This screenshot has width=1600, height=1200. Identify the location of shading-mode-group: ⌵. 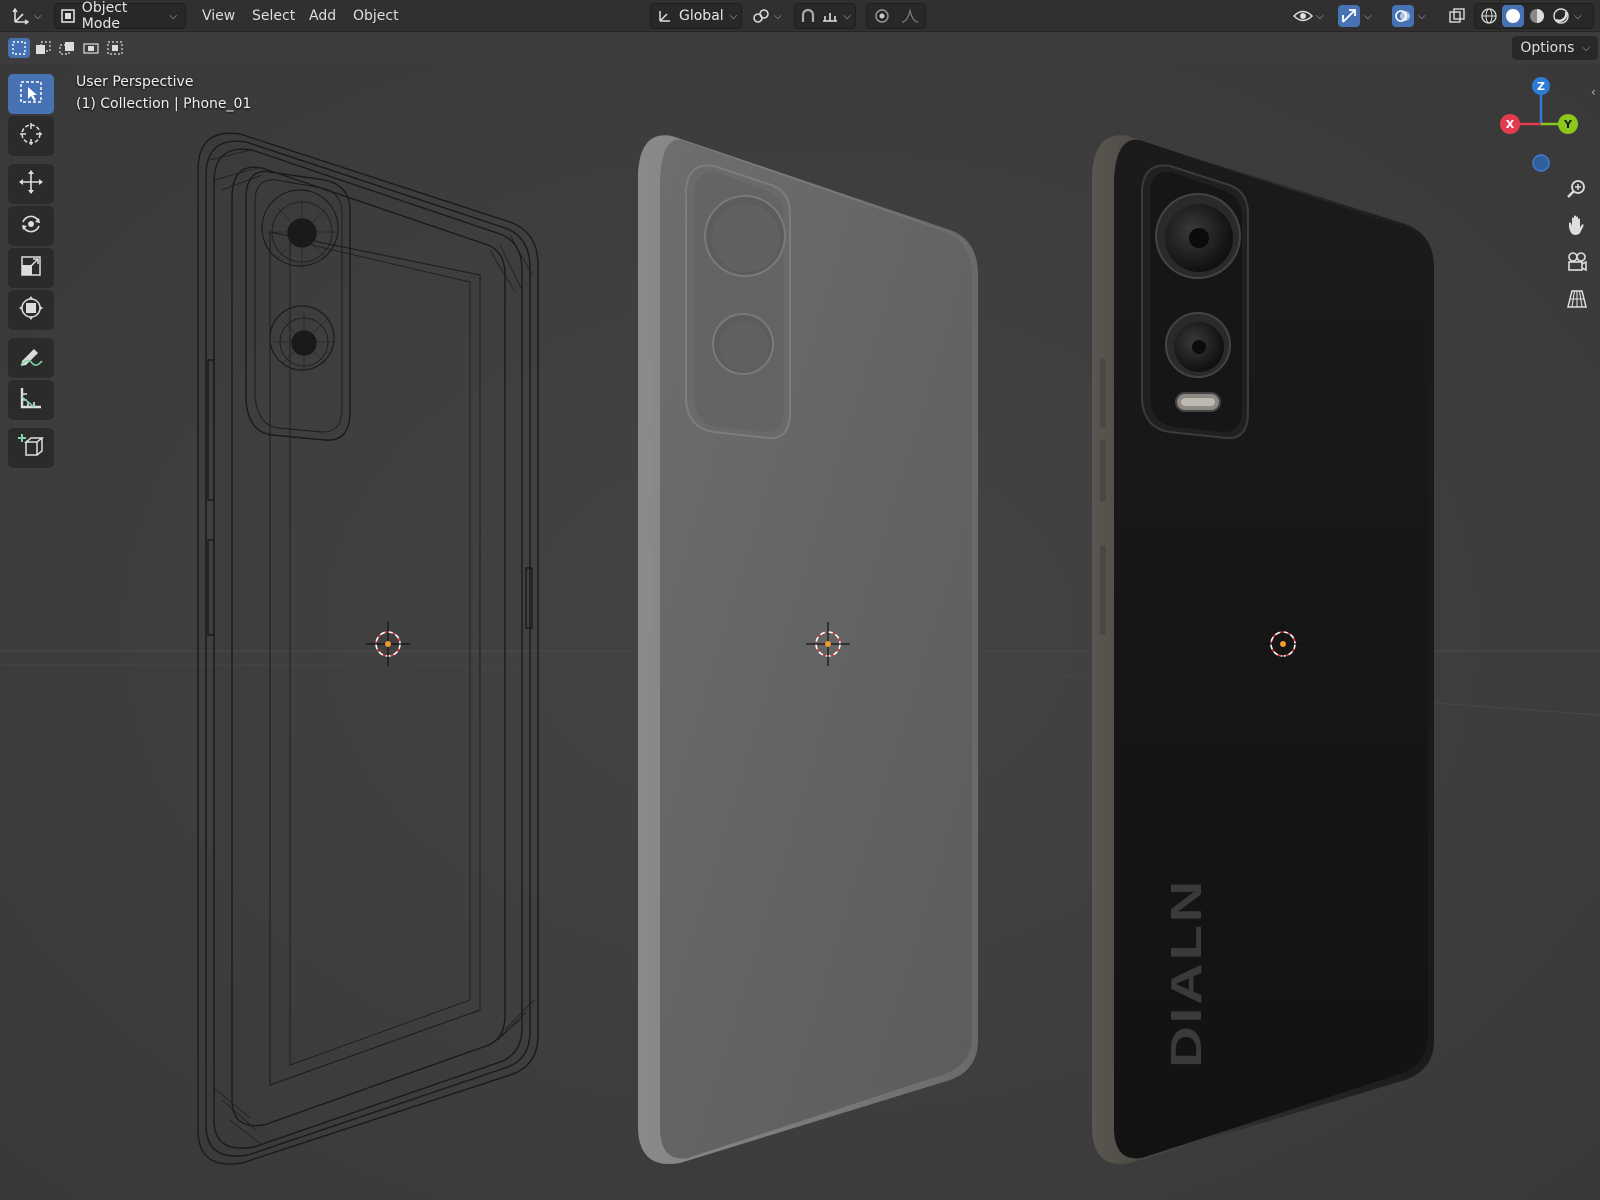
(1534, 16).